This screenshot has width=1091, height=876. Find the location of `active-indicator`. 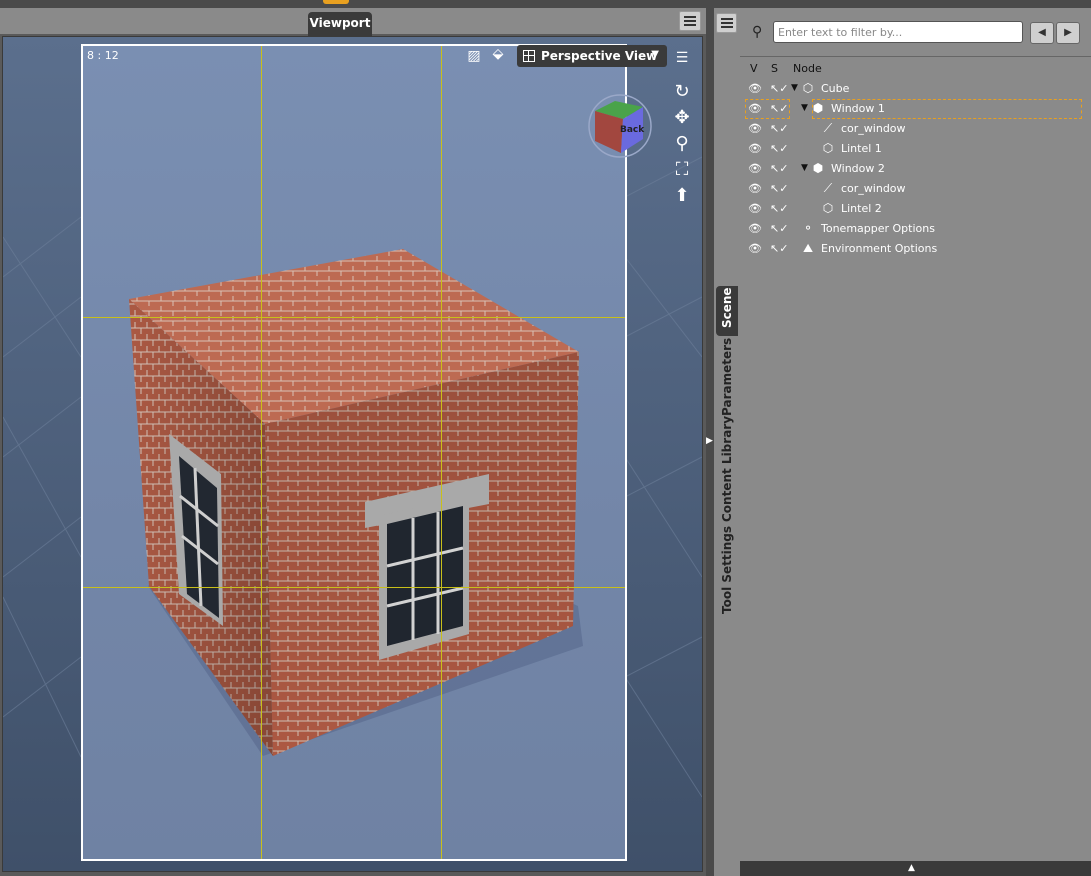

active-indicator is located at coordinates (336, 2).